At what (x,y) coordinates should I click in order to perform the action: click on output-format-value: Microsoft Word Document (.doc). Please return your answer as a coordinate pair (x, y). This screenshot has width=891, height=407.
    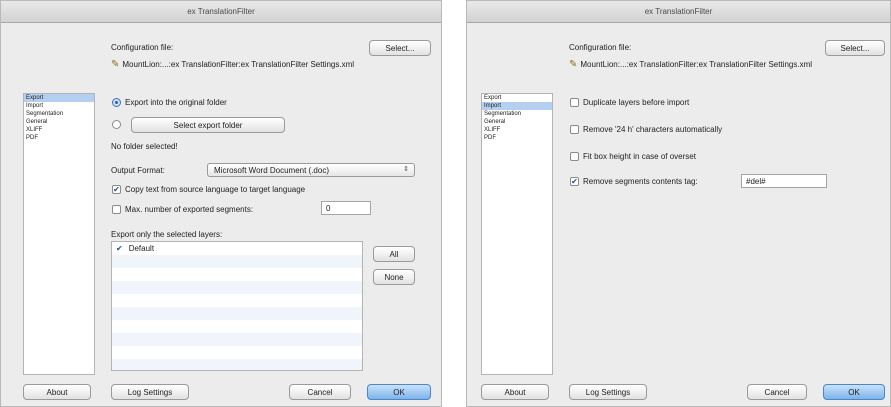
    Looking at the image, I should click on (271, 170).